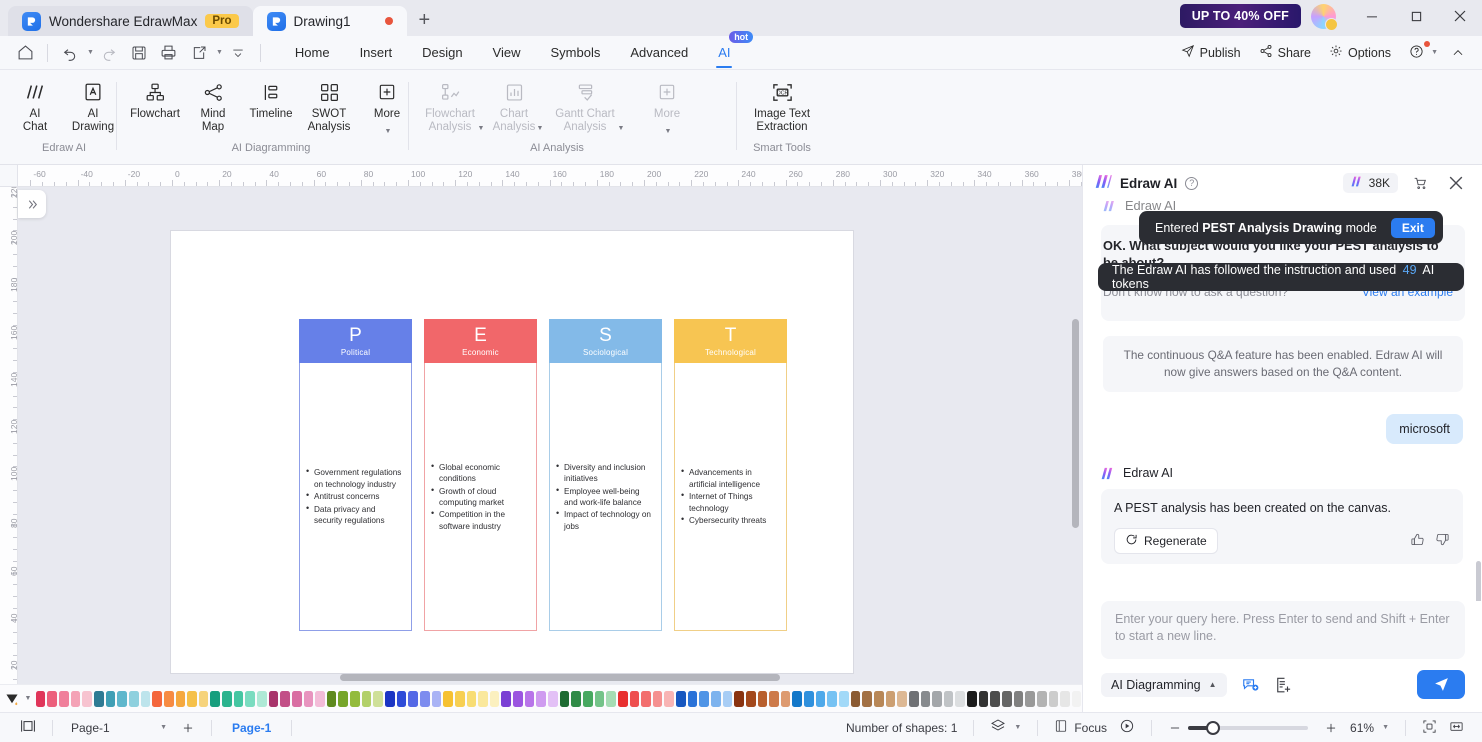 This screenshot has height=742, width=1482. What do you see at coordinates (1250, 685) in the screenshot?
I see `ai-prompt-icon` at bounding box center [1250, 685].